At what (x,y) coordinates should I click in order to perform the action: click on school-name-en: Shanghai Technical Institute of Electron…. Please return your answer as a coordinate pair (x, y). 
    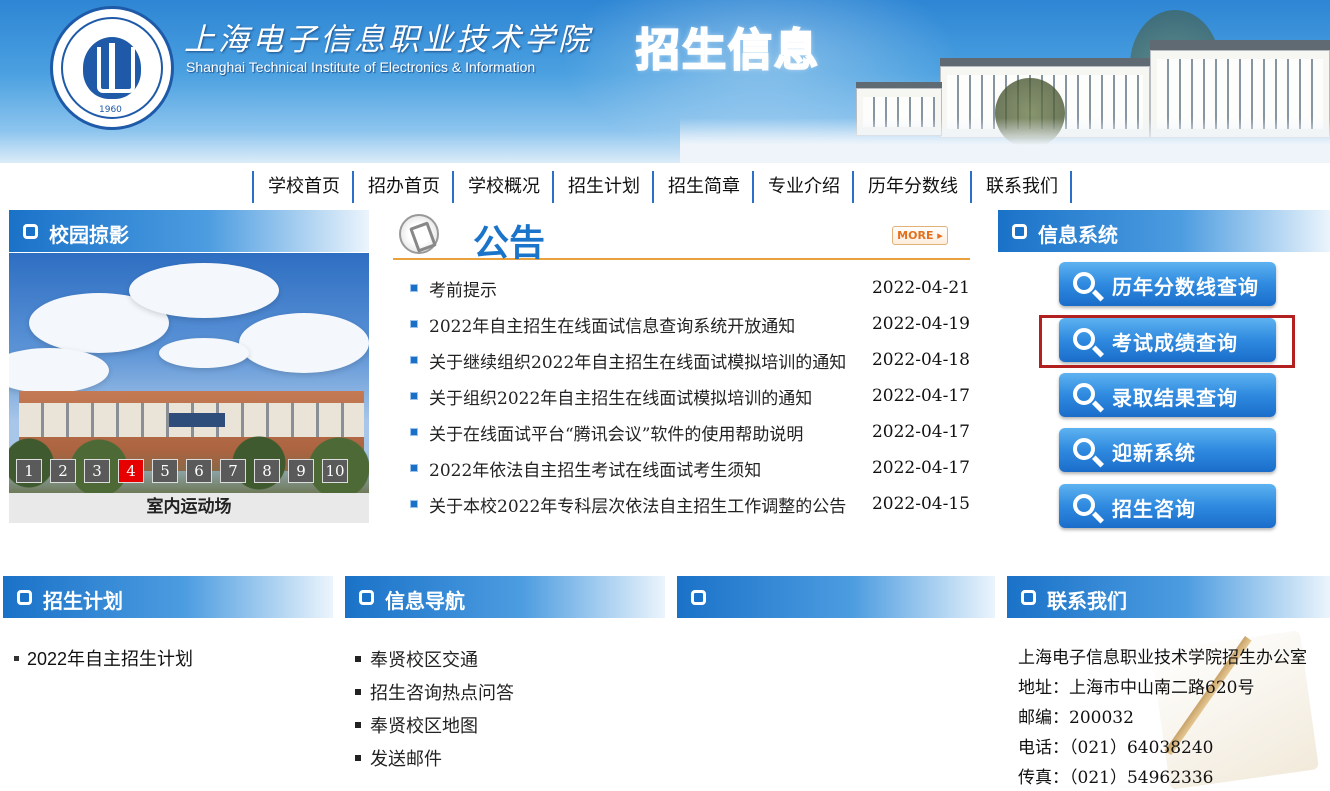
    Looking at the image, I should click on (361, 67).